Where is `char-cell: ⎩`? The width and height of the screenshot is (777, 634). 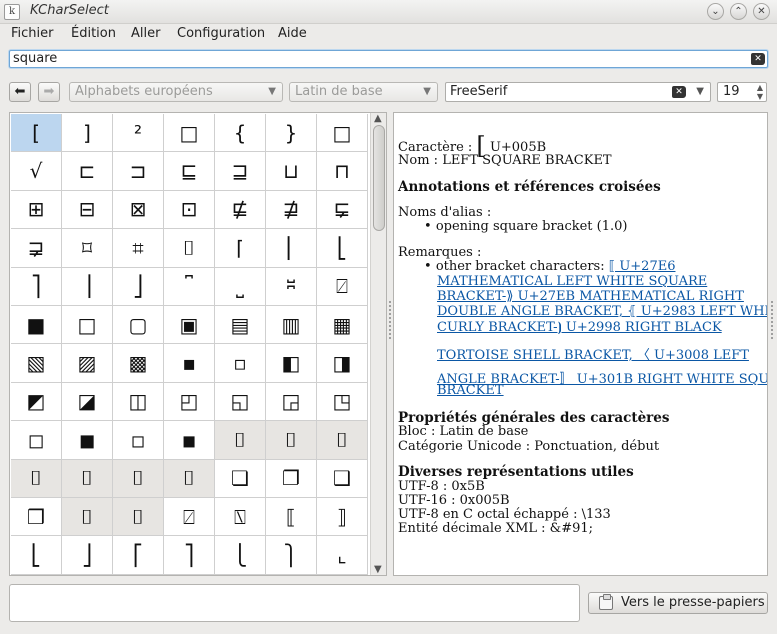
char-cell: ⎩ is located at coordinates (240, 555).